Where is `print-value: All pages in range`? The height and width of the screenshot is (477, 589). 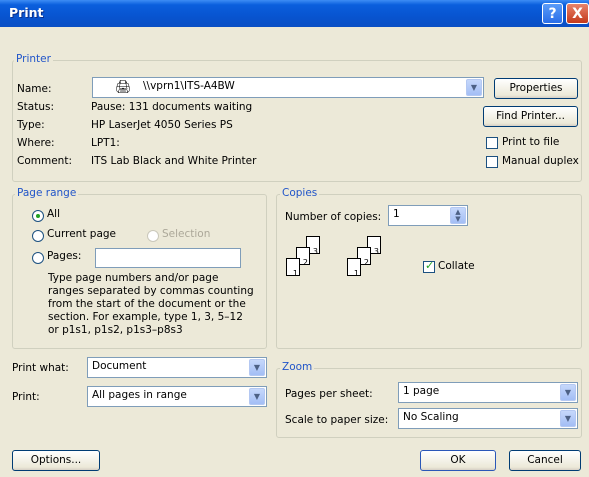 print-value: All pages in range is located at coordinates (139, 395).